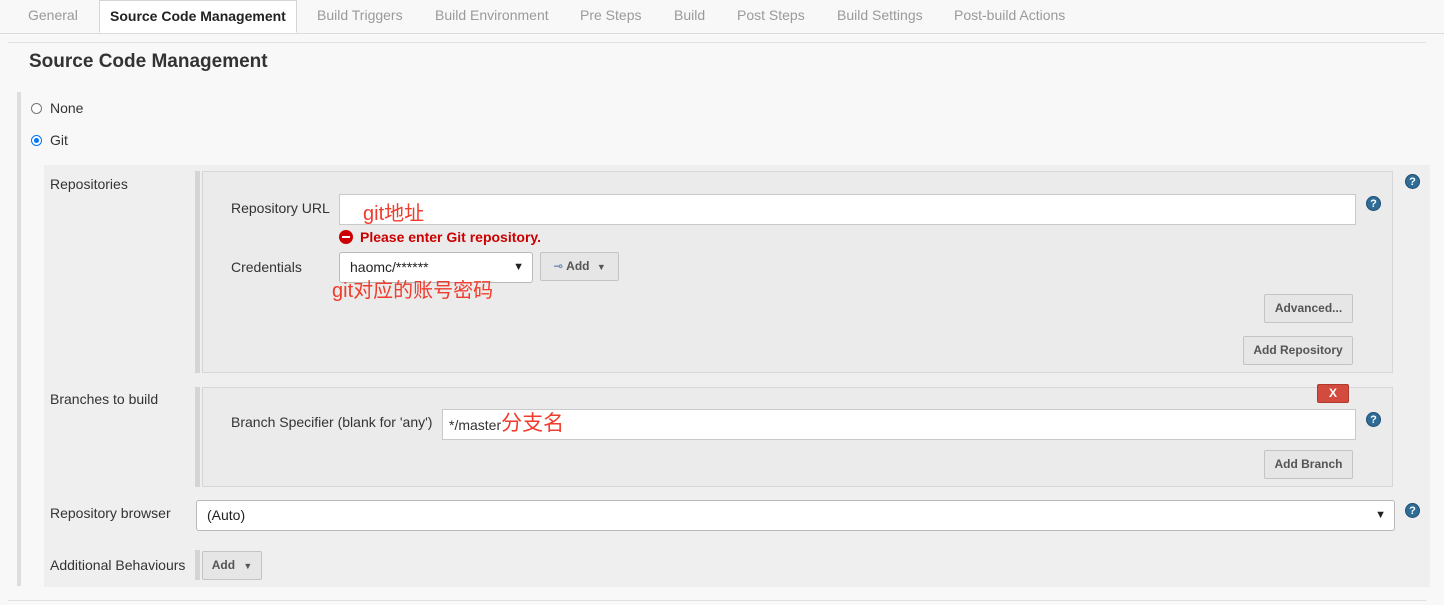  What do you see at coordinates (899, 424) in the screenshot?
I see `branch-specifier-input: */master分支名` at bounding box center [899, 424].